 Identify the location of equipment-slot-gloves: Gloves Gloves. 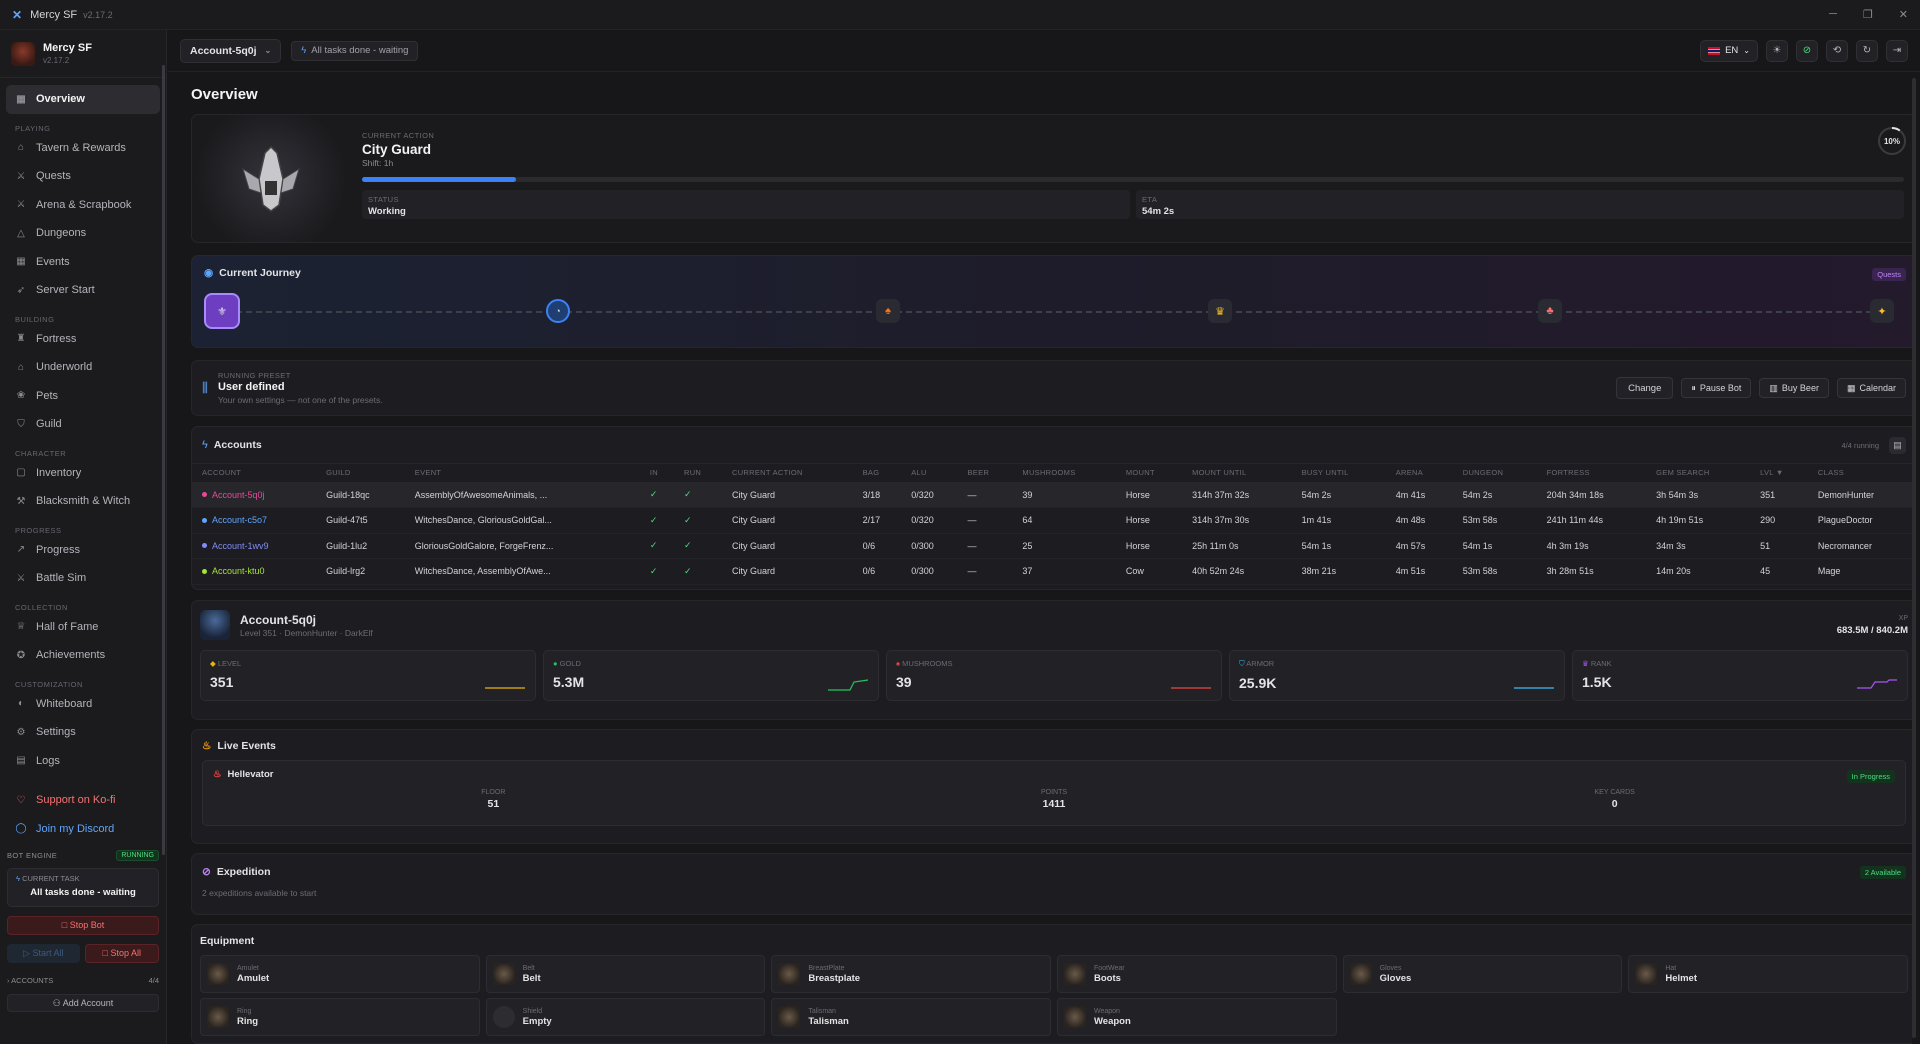
(1482, 974).